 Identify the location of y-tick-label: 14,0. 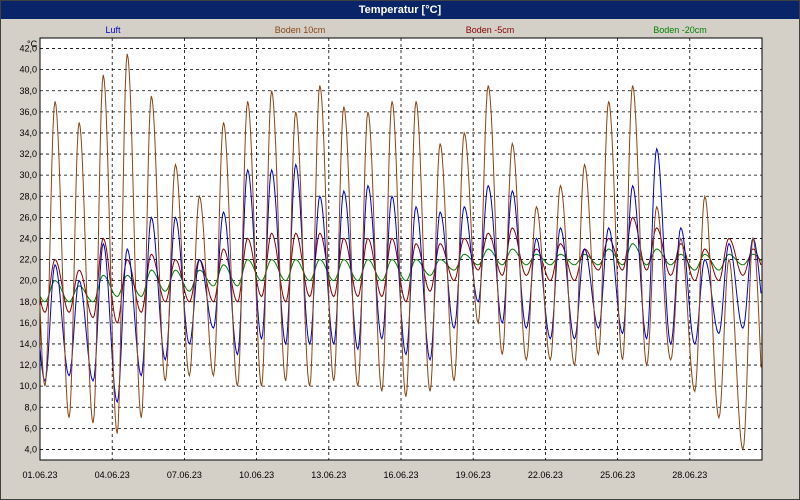
(28, 344).